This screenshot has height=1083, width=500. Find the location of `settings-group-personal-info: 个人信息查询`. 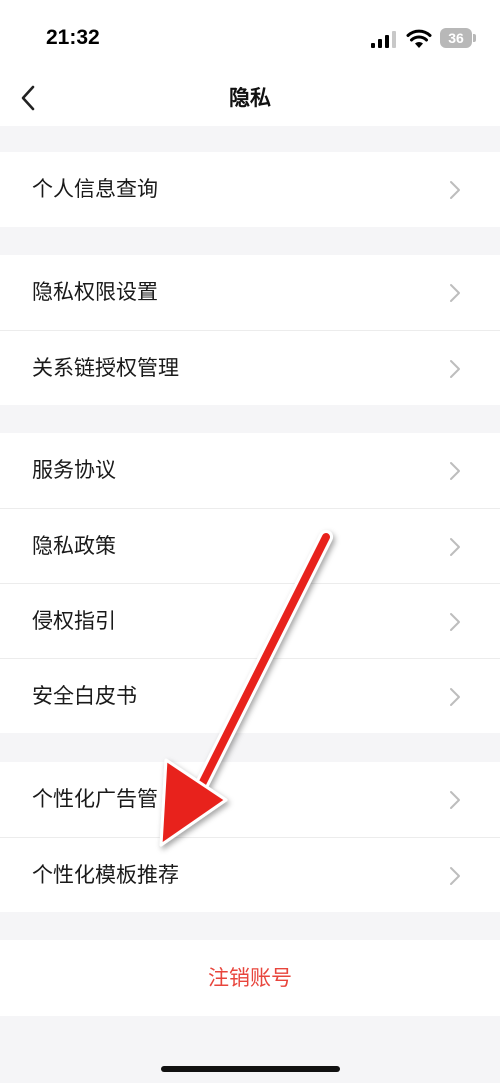

settings-group-personal-info: 个人信息查询 is located at coordinates (250, 189).